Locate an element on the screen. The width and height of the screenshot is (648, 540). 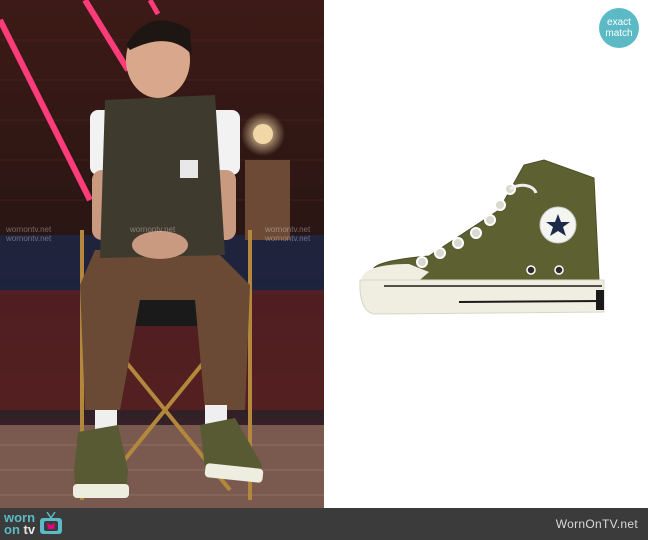
exact-match-badge: exact match is located at coordinates (619, 28).